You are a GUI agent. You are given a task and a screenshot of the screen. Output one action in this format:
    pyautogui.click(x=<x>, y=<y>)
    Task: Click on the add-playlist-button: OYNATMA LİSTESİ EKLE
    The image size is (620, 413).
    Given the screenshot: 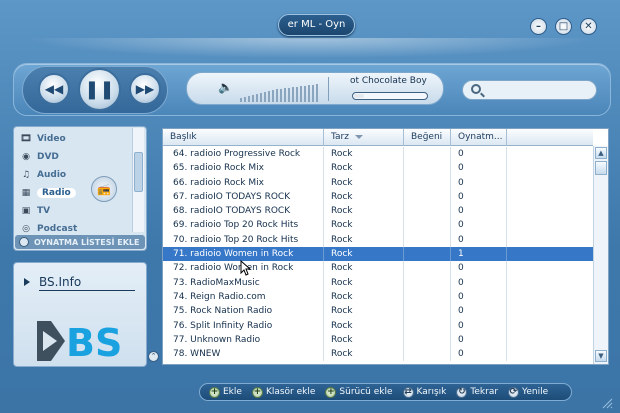 What is the action you would take?
    pyautogui.click(x=80, y=242)
    